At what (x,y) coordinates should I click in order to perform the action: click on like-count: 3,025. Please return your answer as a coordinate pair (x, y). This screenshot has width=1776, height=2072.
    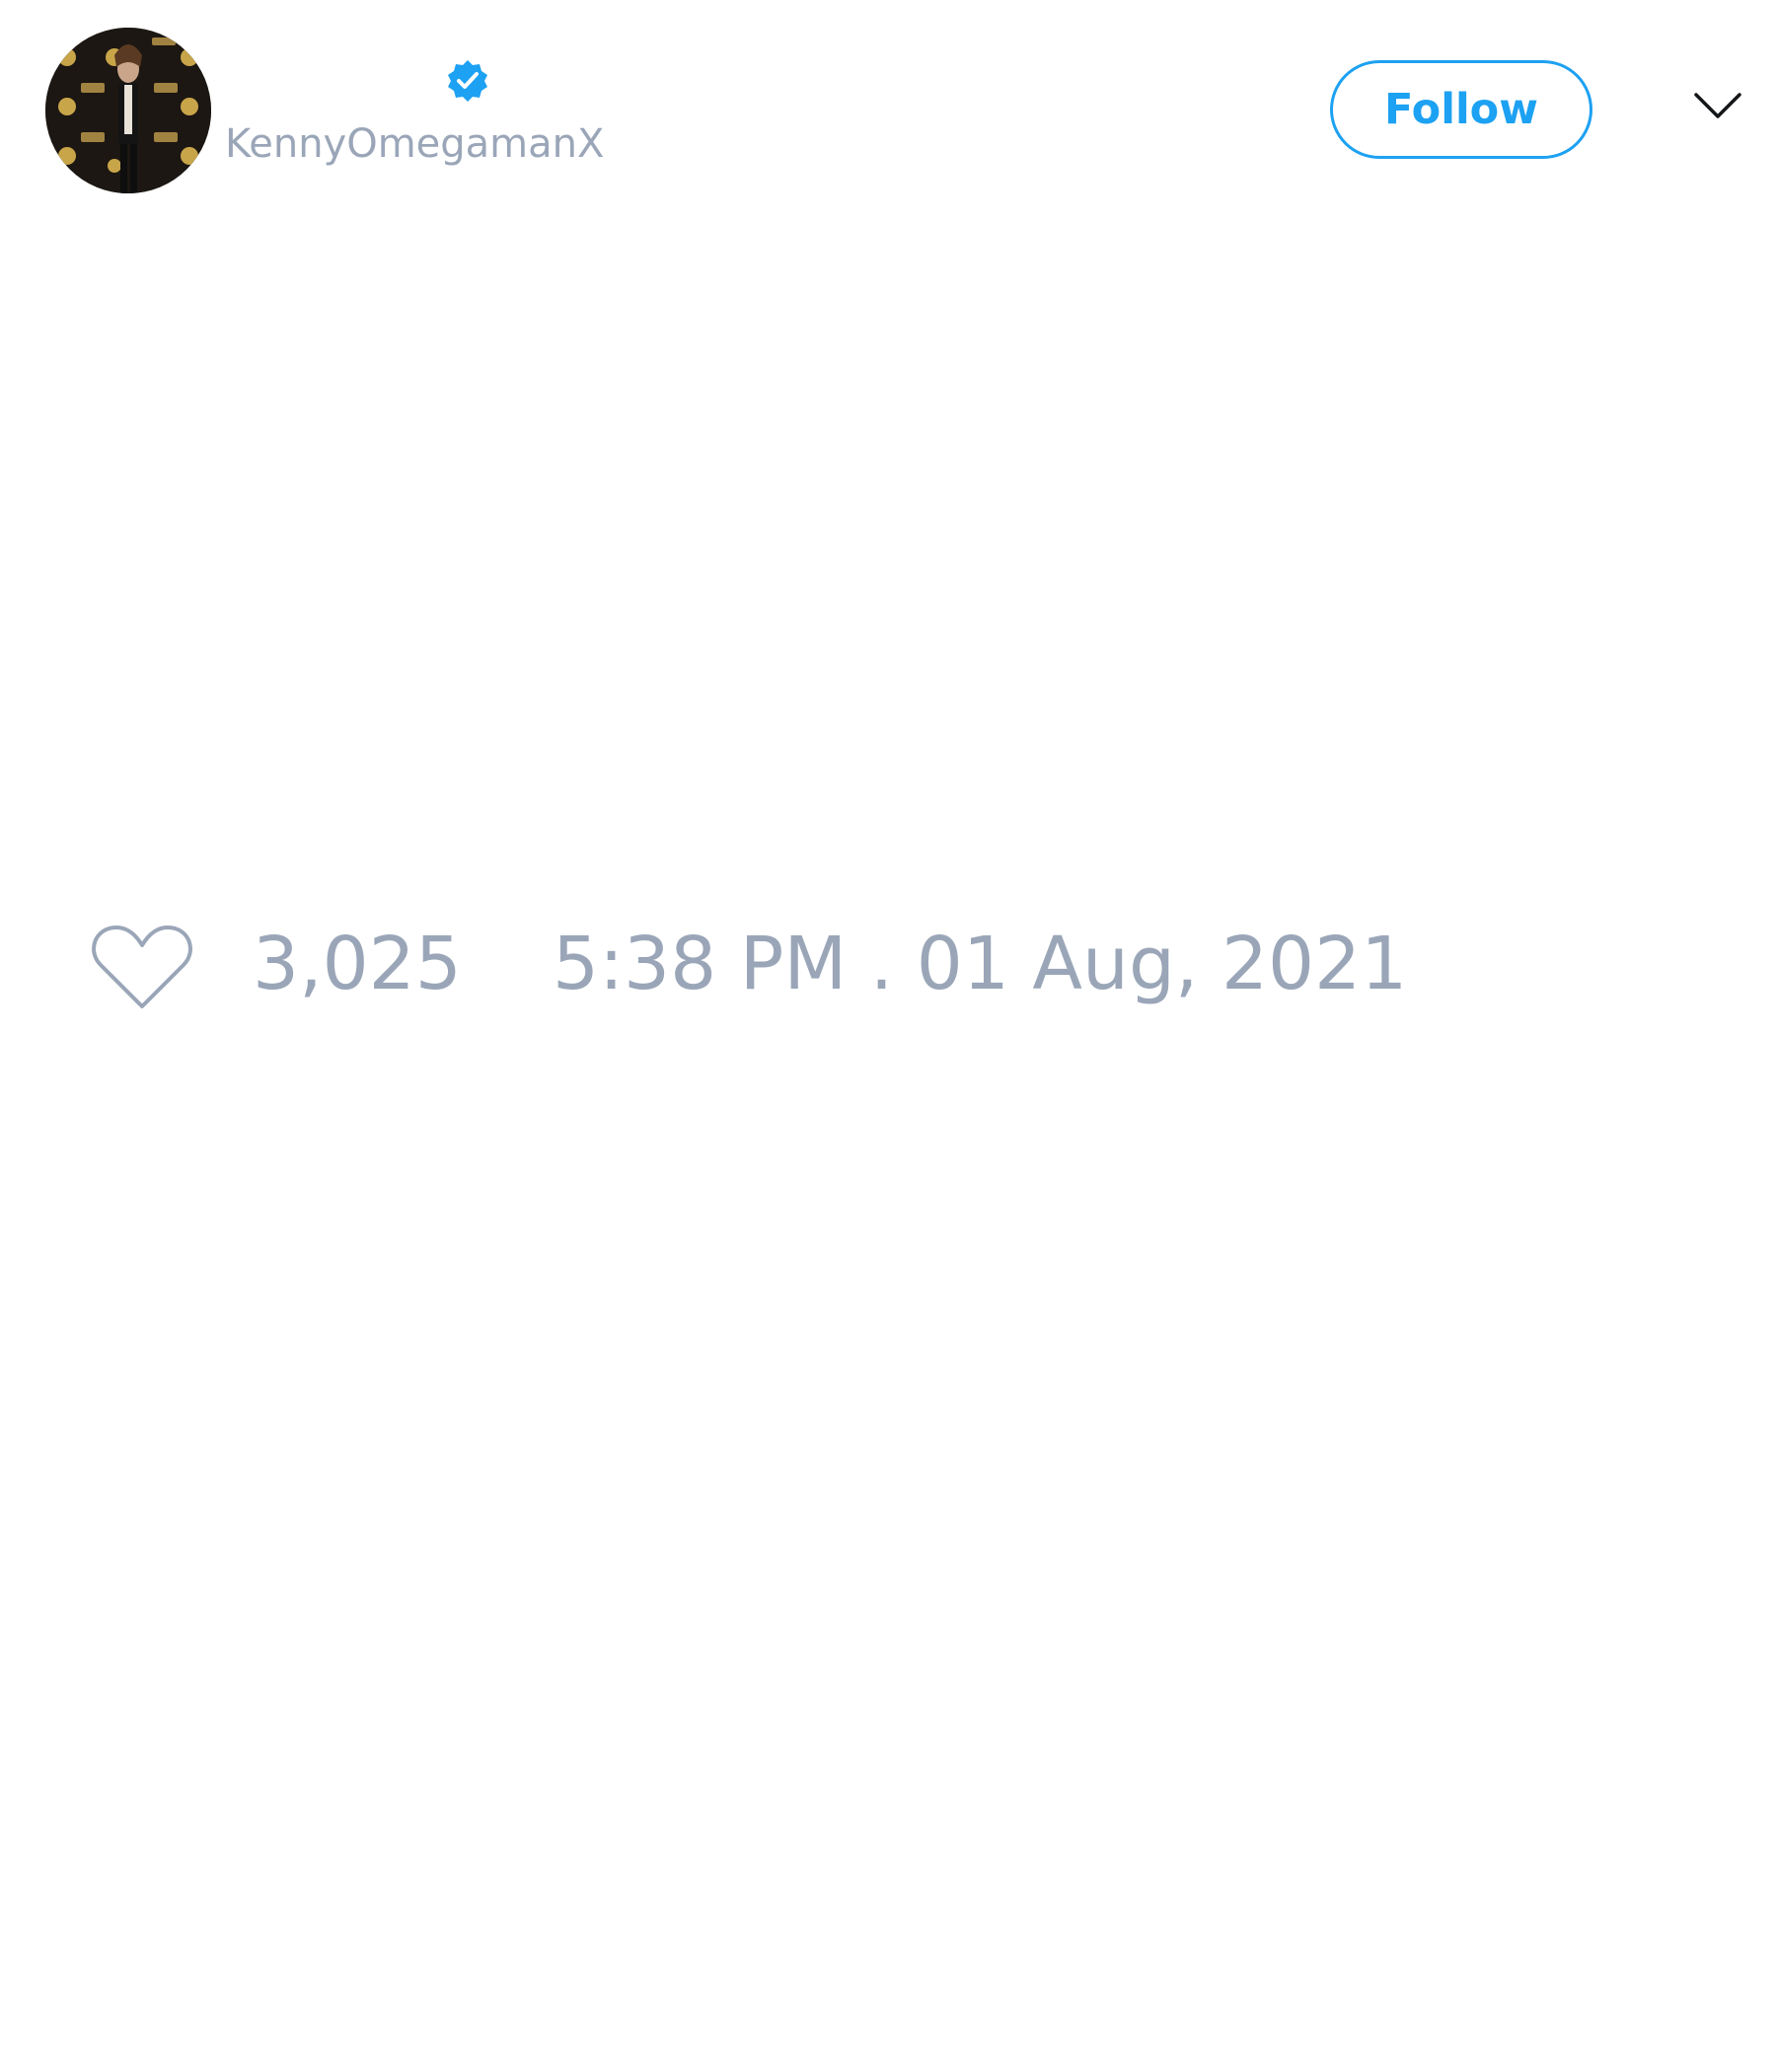
    Looking at the image, I should click on (357, 964).